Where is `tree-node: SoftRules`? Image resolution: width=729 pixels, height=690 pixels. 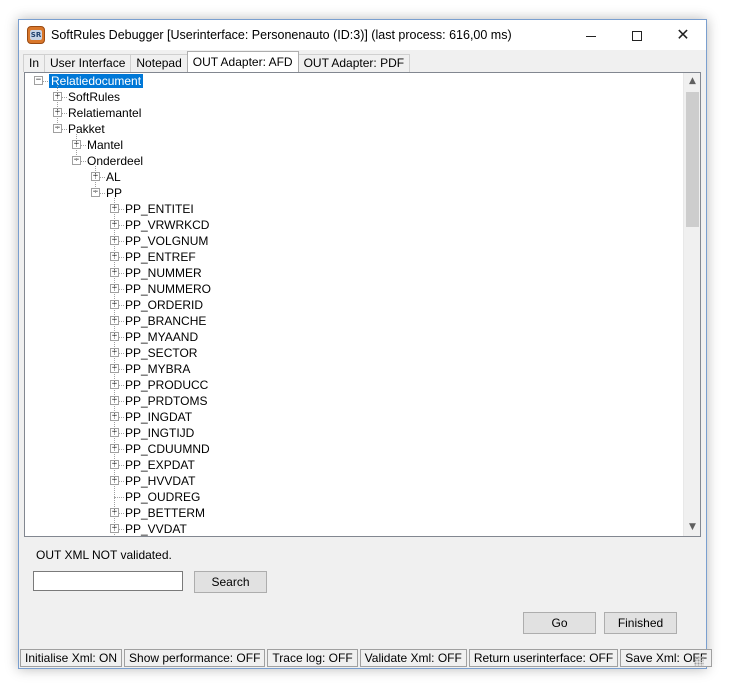 tree-node: SoftRules is located at coordinates (94, 97).